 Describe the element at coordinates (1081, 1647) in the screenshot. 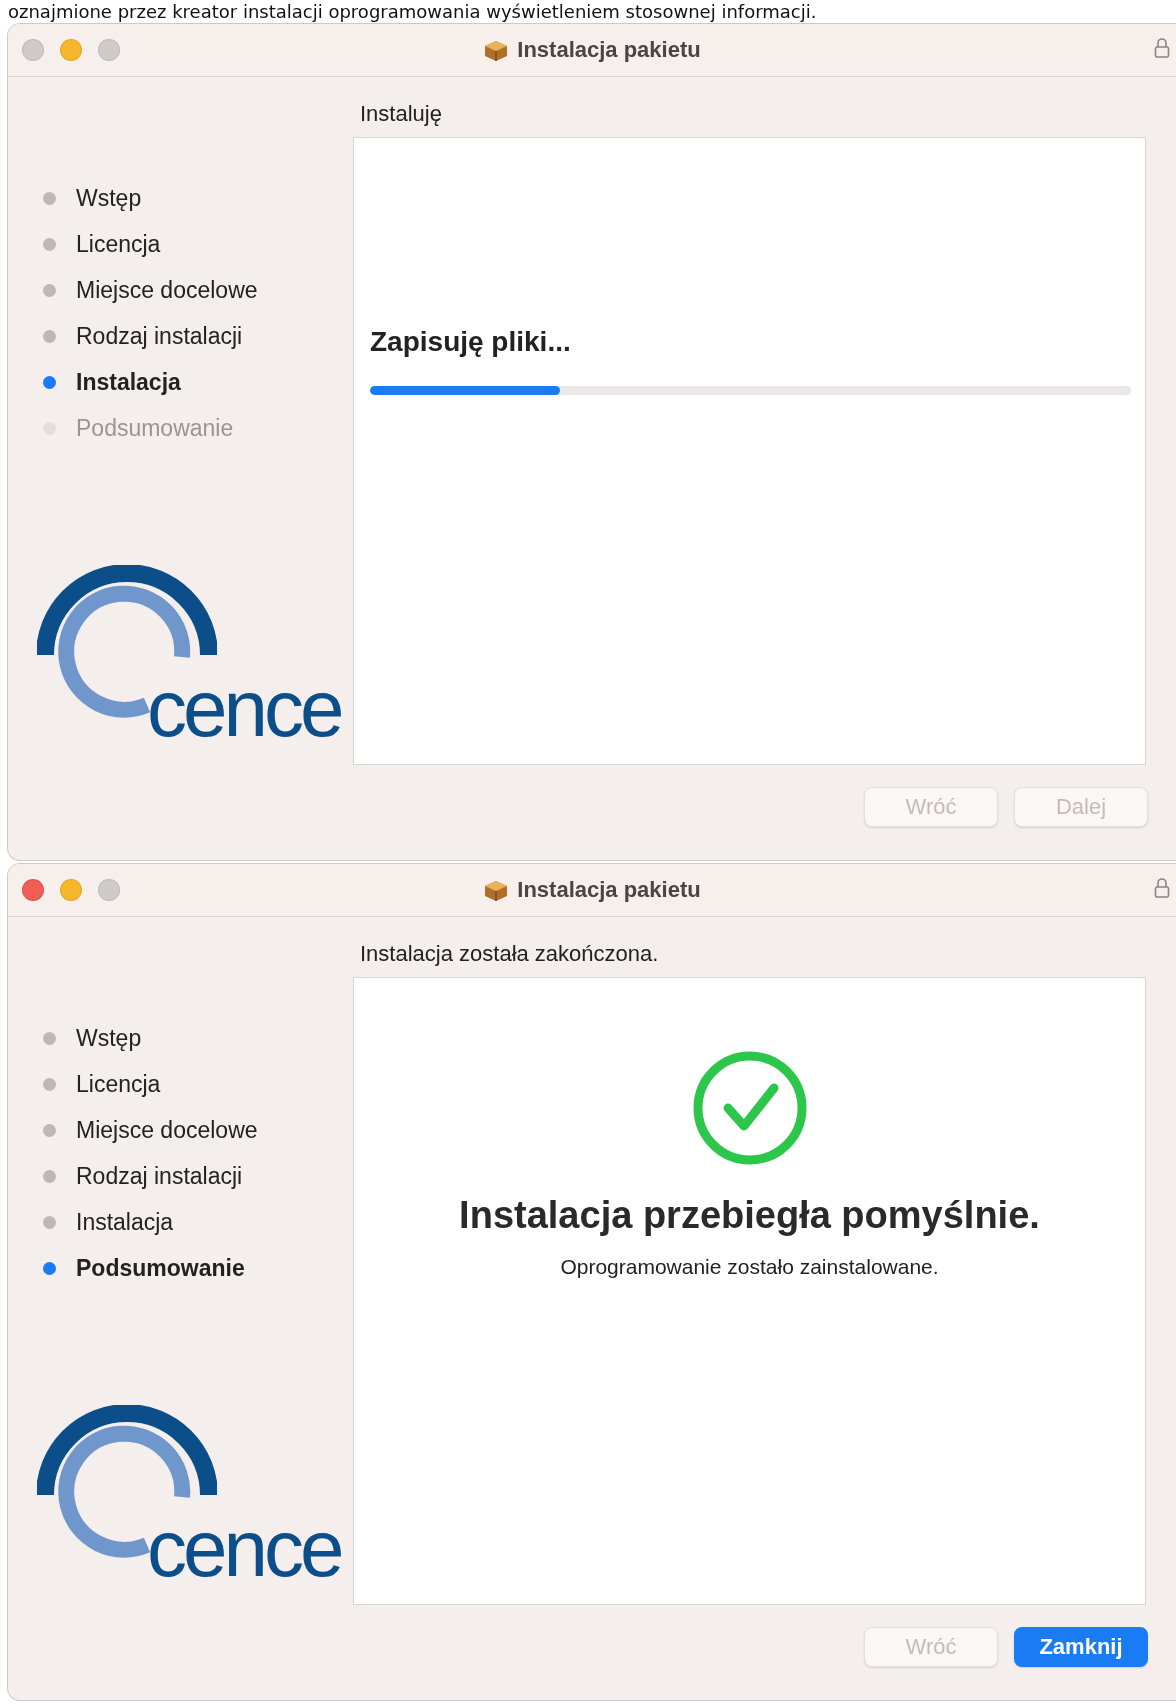

I see `primary-button: Zamknij` at that location.